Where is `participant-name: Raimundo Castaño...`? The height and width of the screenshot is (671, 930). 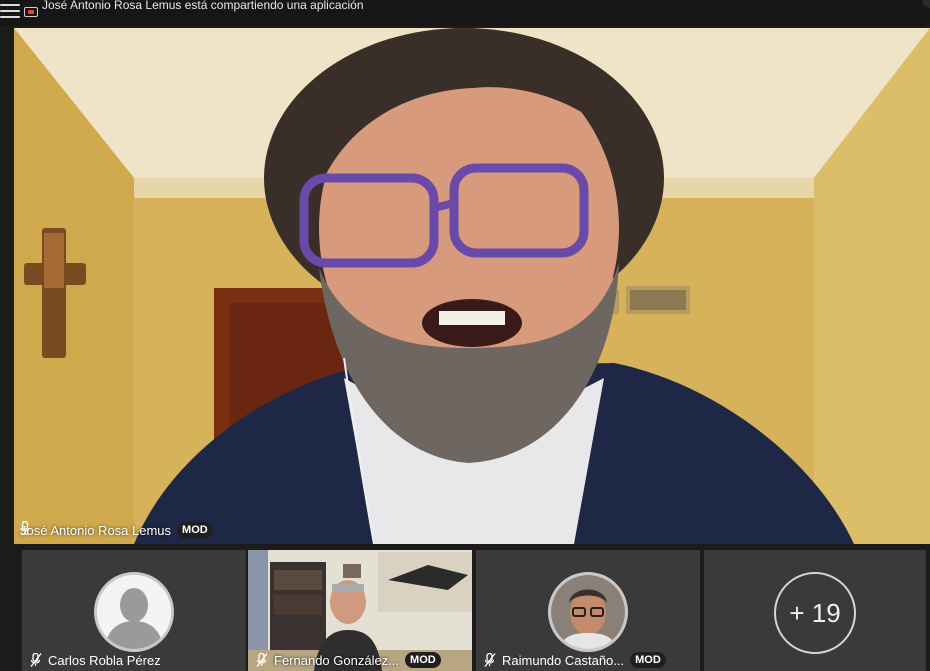 participant-name: Raimundo Castaño... is located at coordinates (563, 660).